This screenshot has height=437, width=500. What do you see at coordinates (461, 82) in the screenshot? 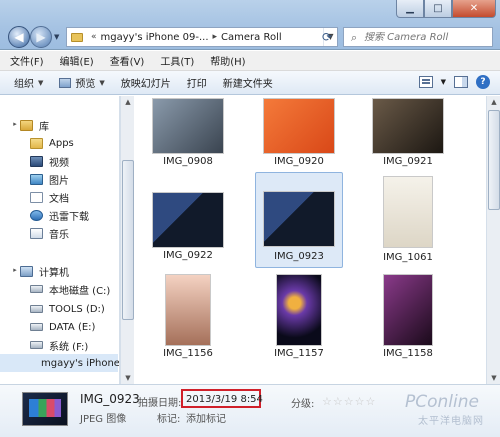
I see `preview-pane-icon` at bounding box center [461, 82].